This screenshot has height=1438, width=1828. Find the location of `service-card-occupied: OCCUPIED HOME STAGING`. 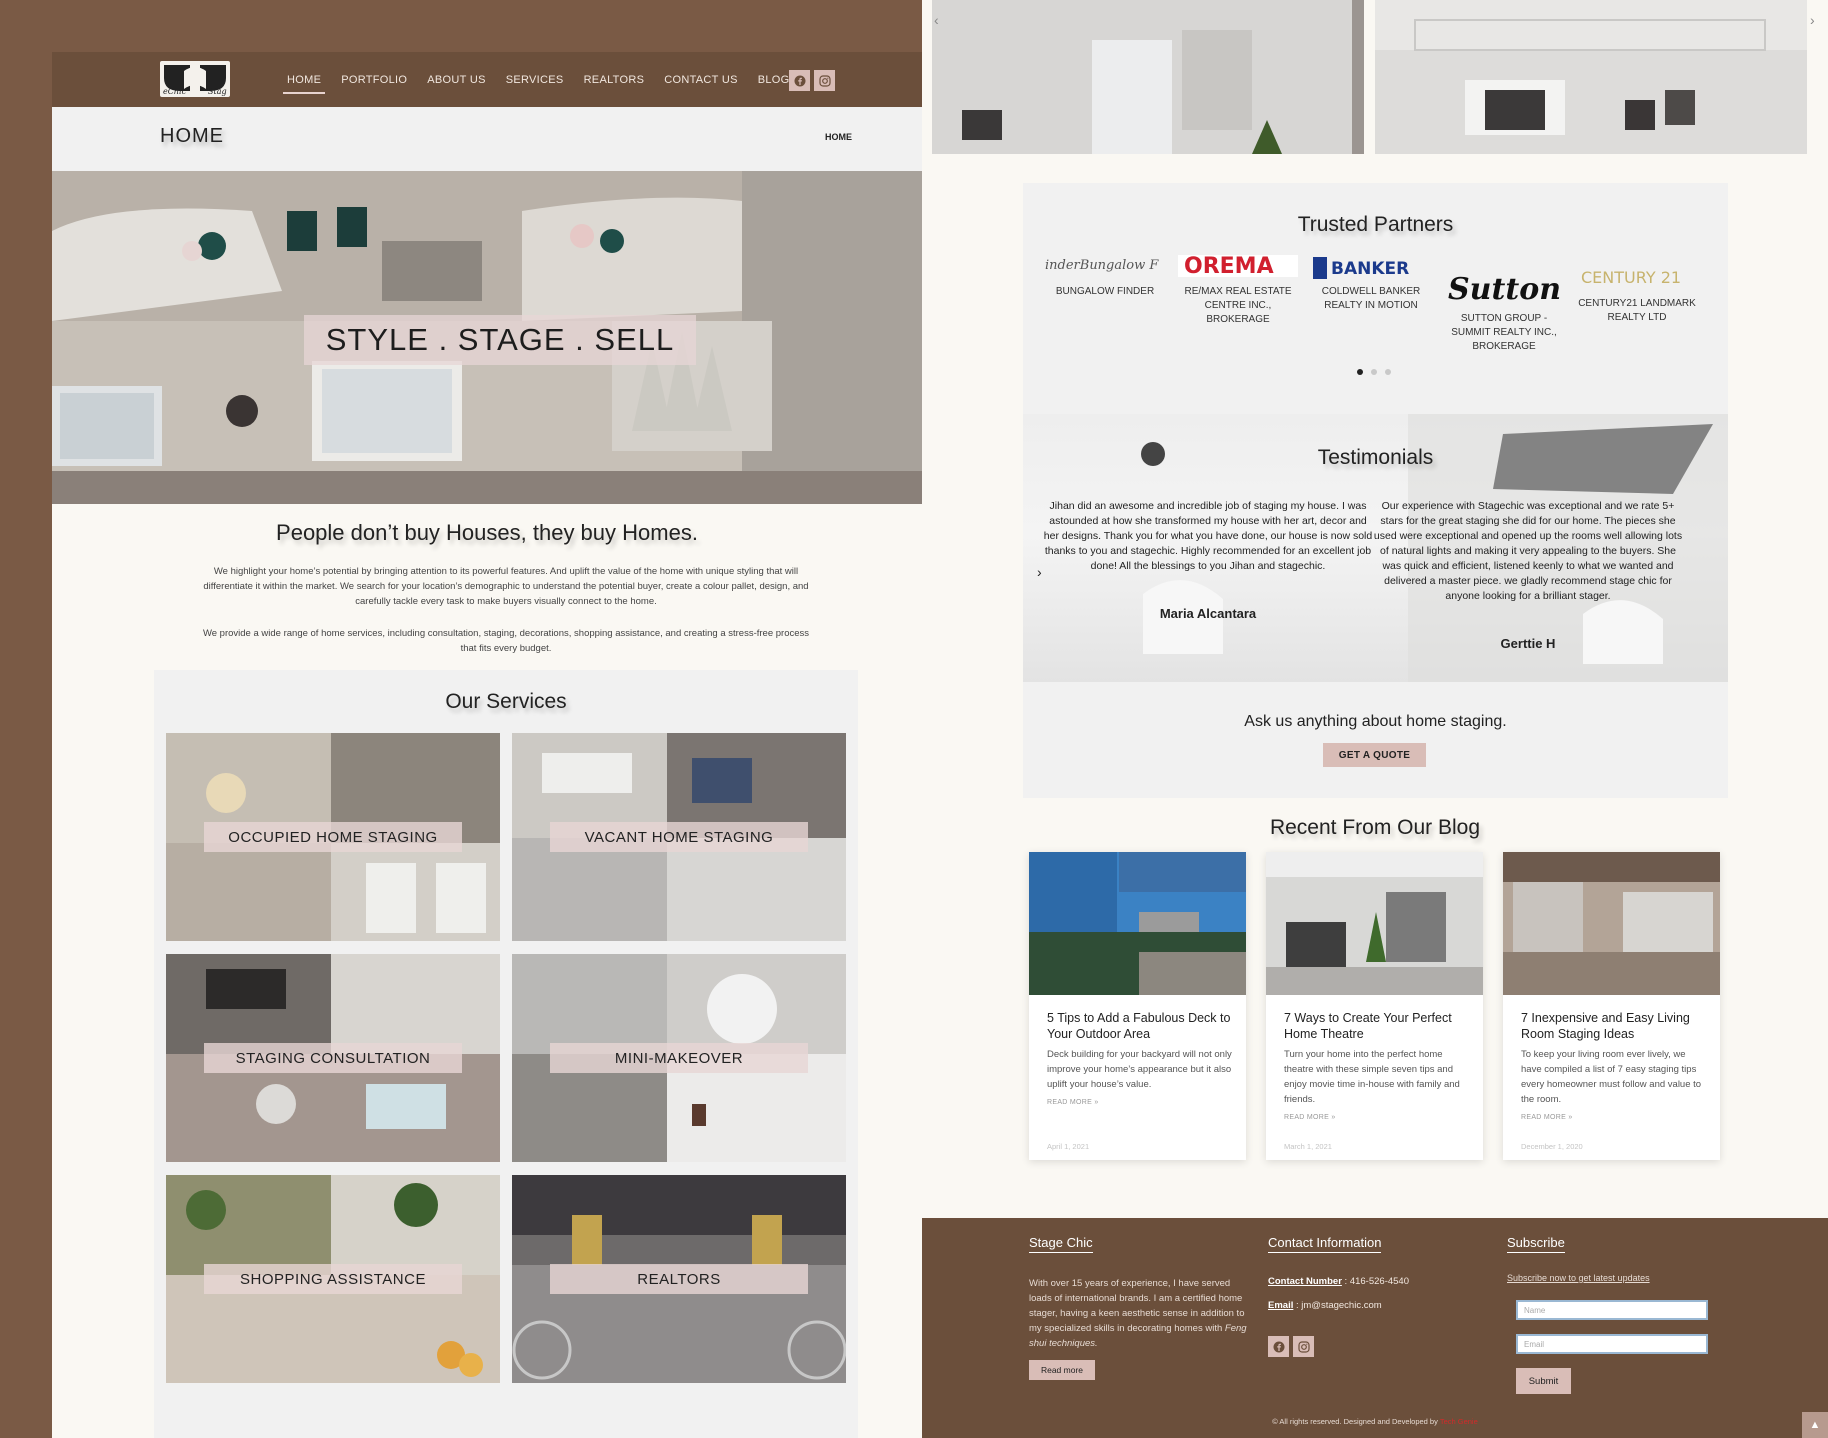

service-card-occupied: OCCUPIED HOME STAGING is located at coordinates (333, 837).